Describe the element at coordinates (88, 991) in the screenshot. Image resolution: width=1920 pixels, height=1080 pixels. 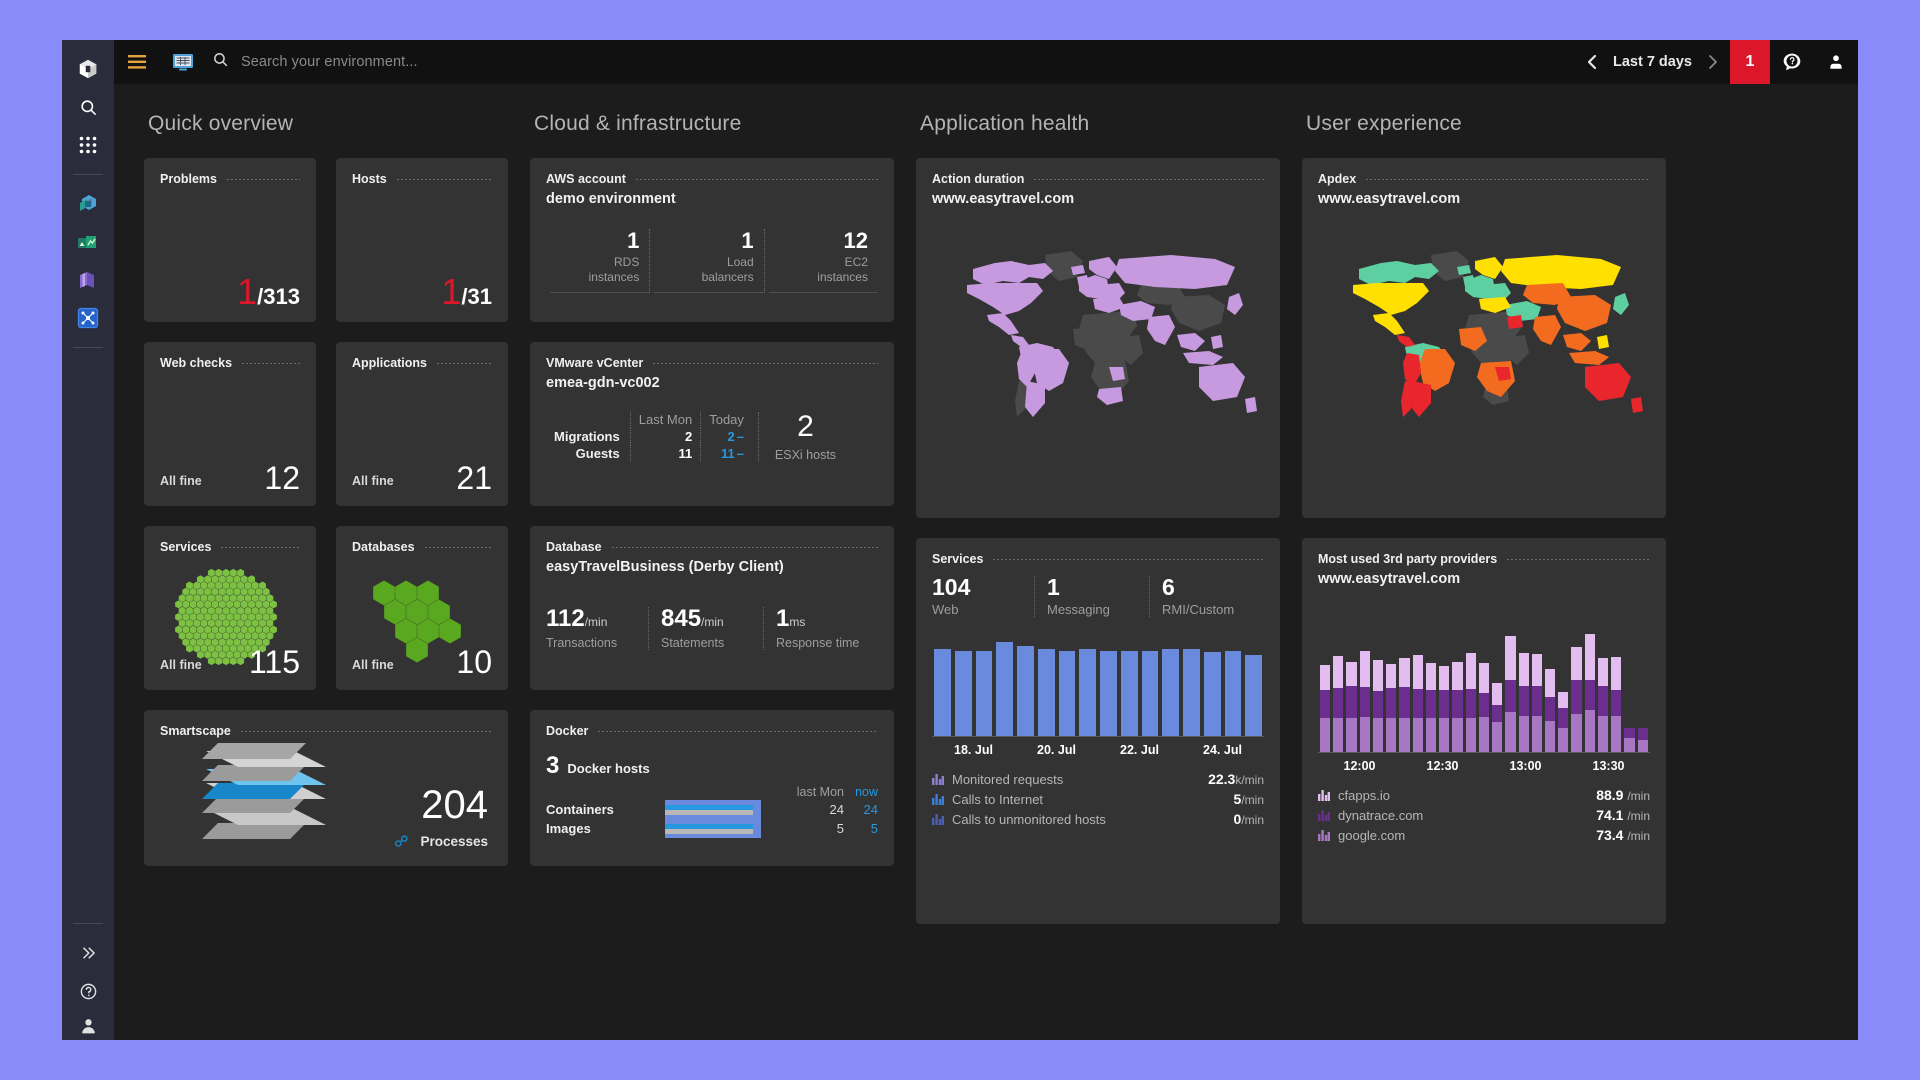
I see `help-circle-icon` at that location.